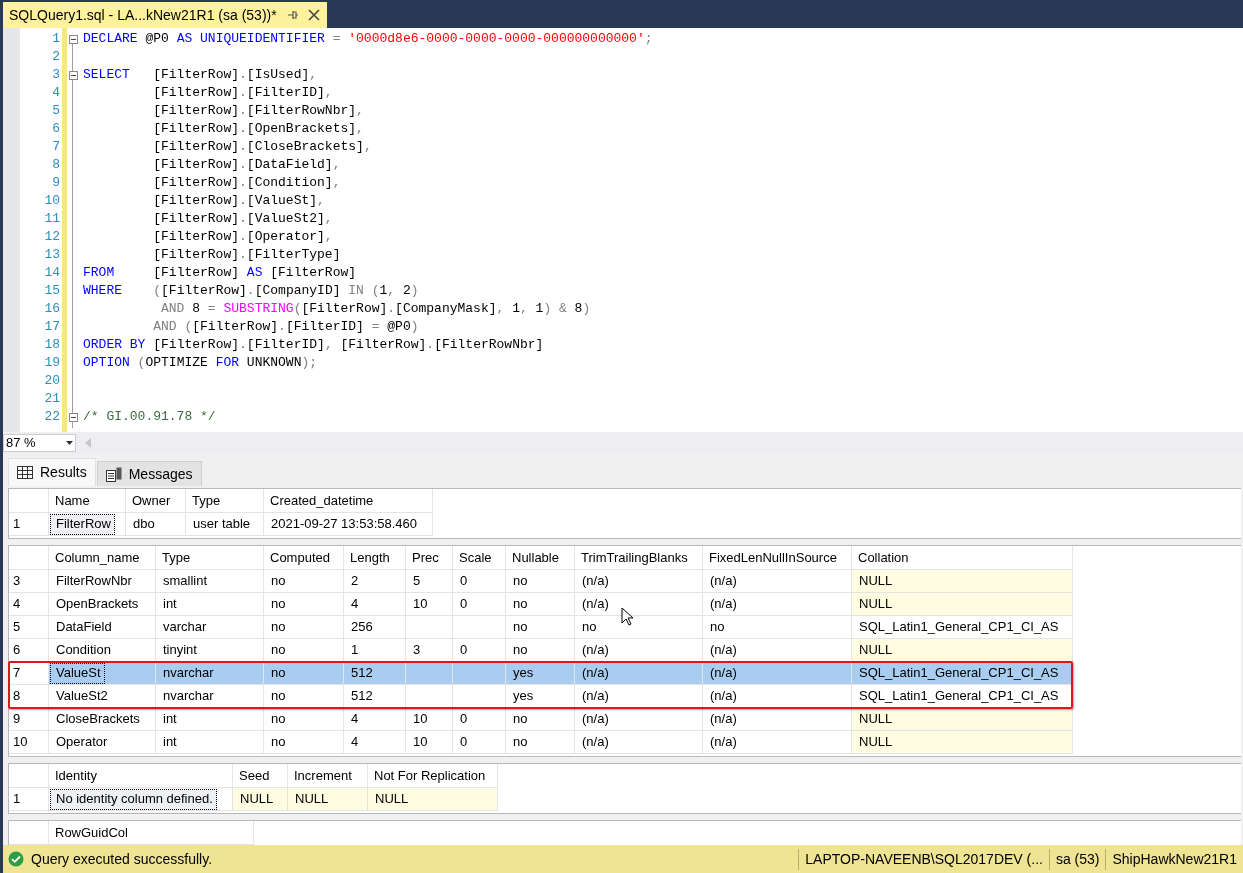 The height and width of the screenshot is (873, 1243). Describe the element at coordinates (56, 129) in the screenshot. I see `line-number: 6` at that location.